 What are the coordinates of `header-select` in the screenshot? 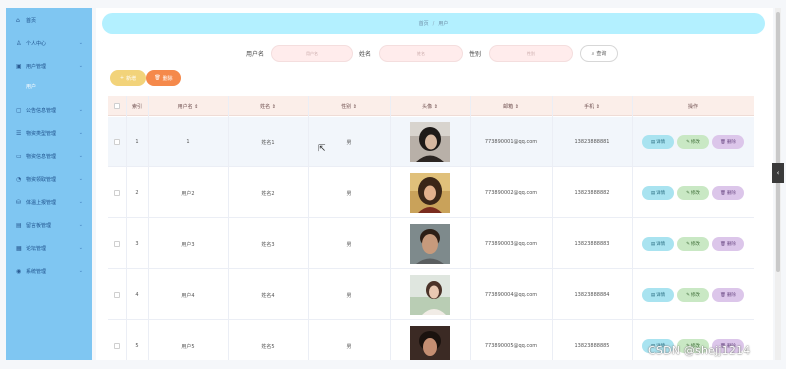 It's located at (117, 106).